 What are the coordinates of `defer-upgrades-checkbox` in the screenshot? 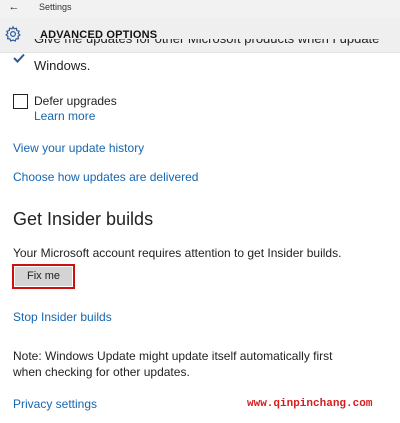 It's located at (20, 101).